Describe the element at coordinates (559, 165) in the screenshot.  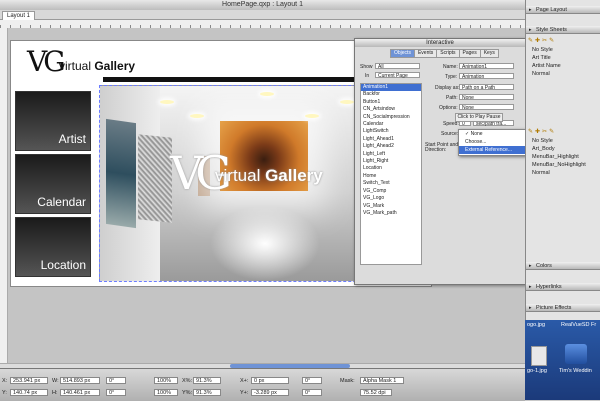
I see `char-style-item: MenuBar_NoHighlight` at that location.